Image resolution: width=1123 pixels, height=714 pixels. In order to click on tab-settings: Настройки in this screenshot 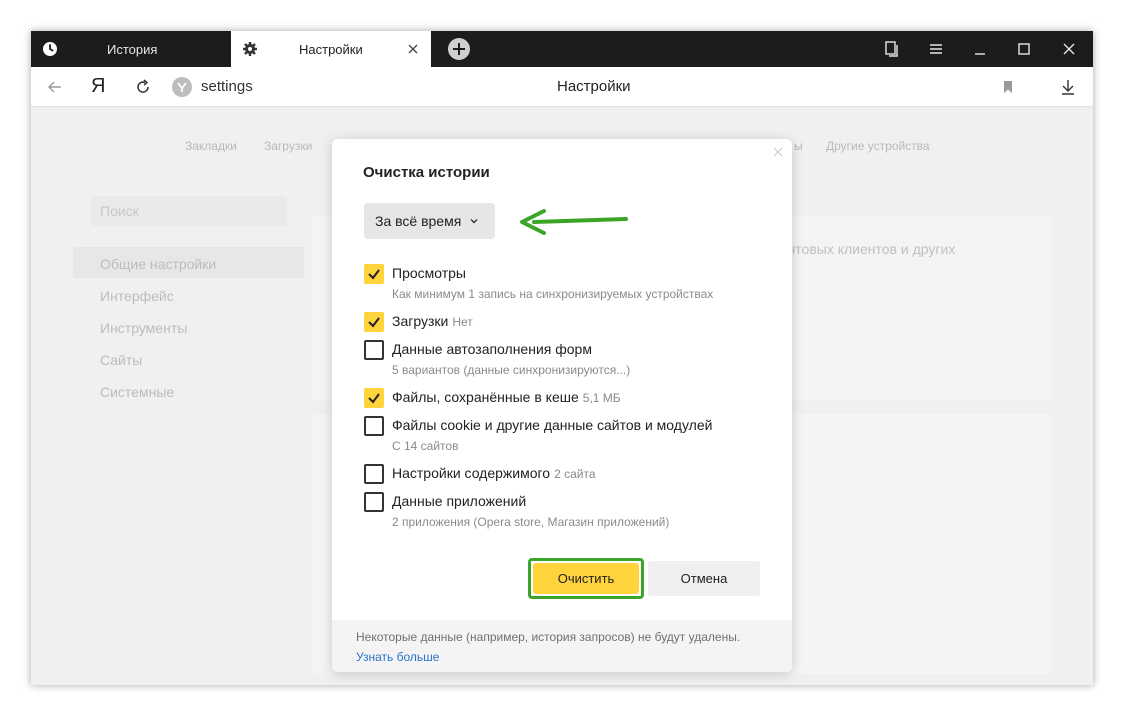, I will do `click(331, 49)`.